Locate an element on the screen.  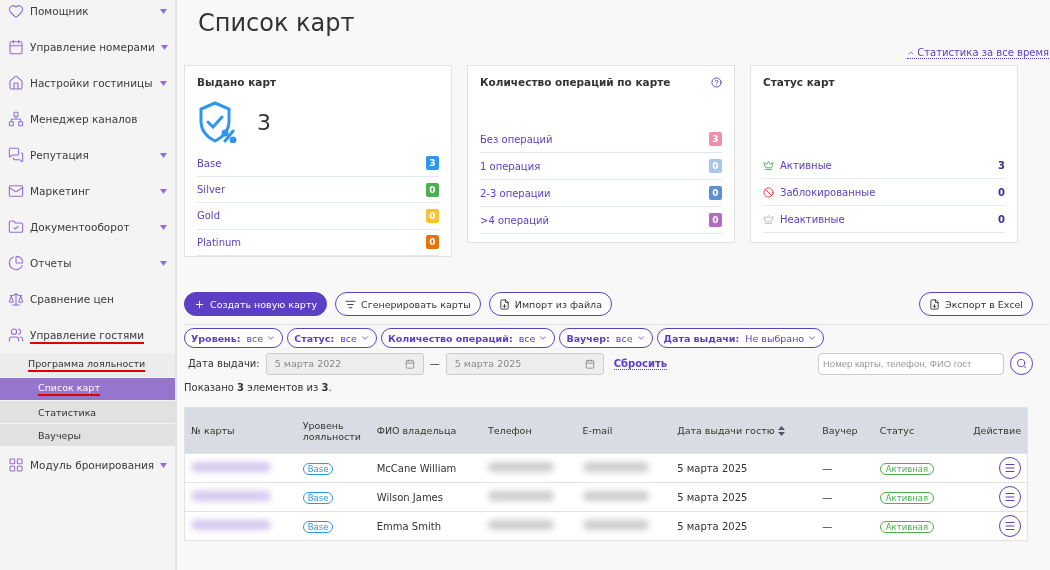
network-icon is located at coordinates (16, 119).